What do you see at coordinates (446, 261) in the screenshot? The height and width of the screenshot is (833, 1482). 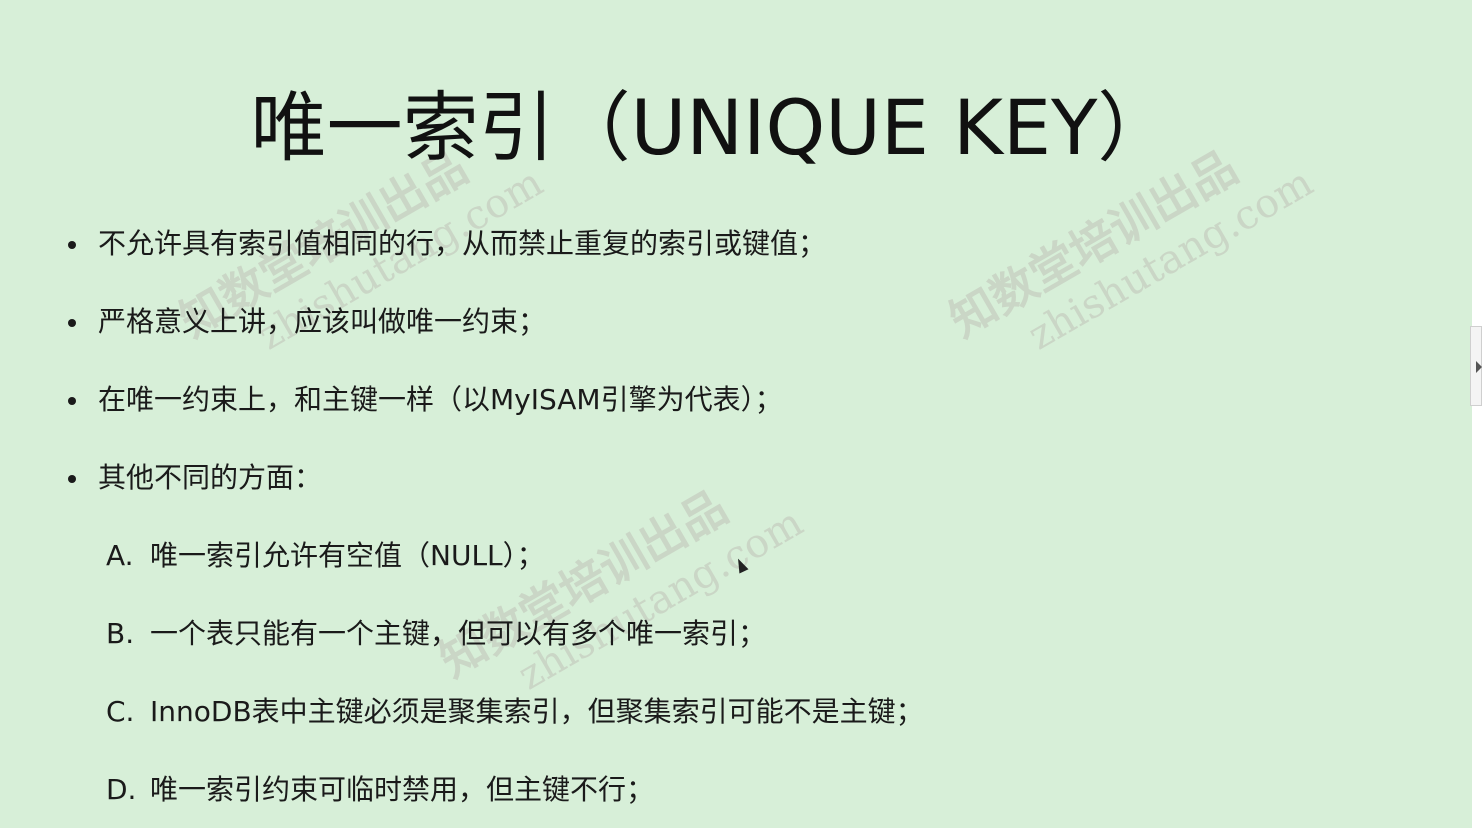 I see `bullet-item: 不允许具有索引值相同的行，从而禁止重复的索引或键值；` at bounding box center [446, 261].